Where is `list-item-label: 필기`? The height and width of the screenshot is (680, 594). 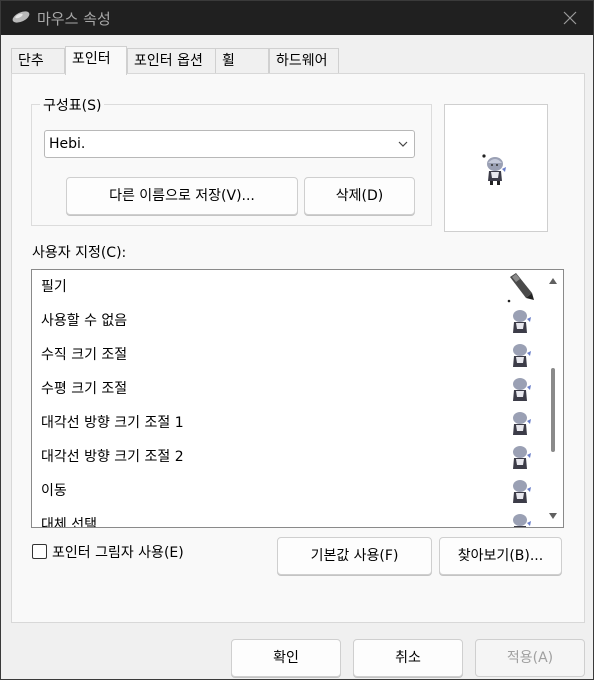
list-item-label: 필기 is located at coordinates (54, 287).